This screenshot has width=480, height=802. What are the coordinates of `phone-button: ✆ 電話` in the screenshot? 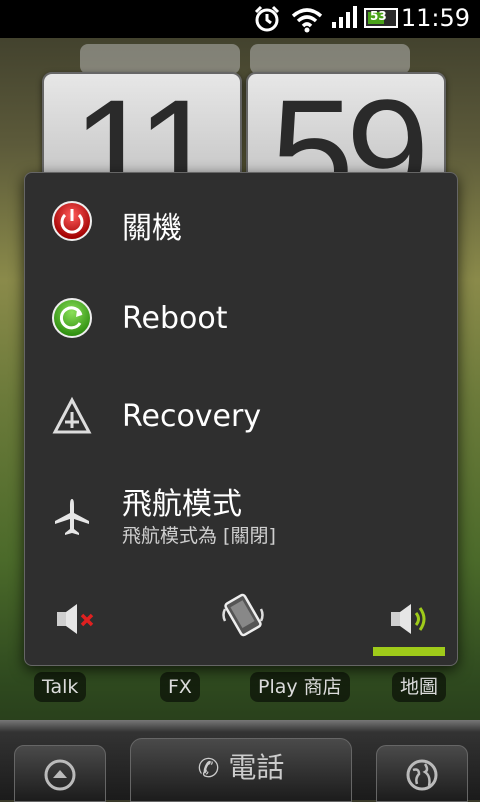 It's located at (241, 770).